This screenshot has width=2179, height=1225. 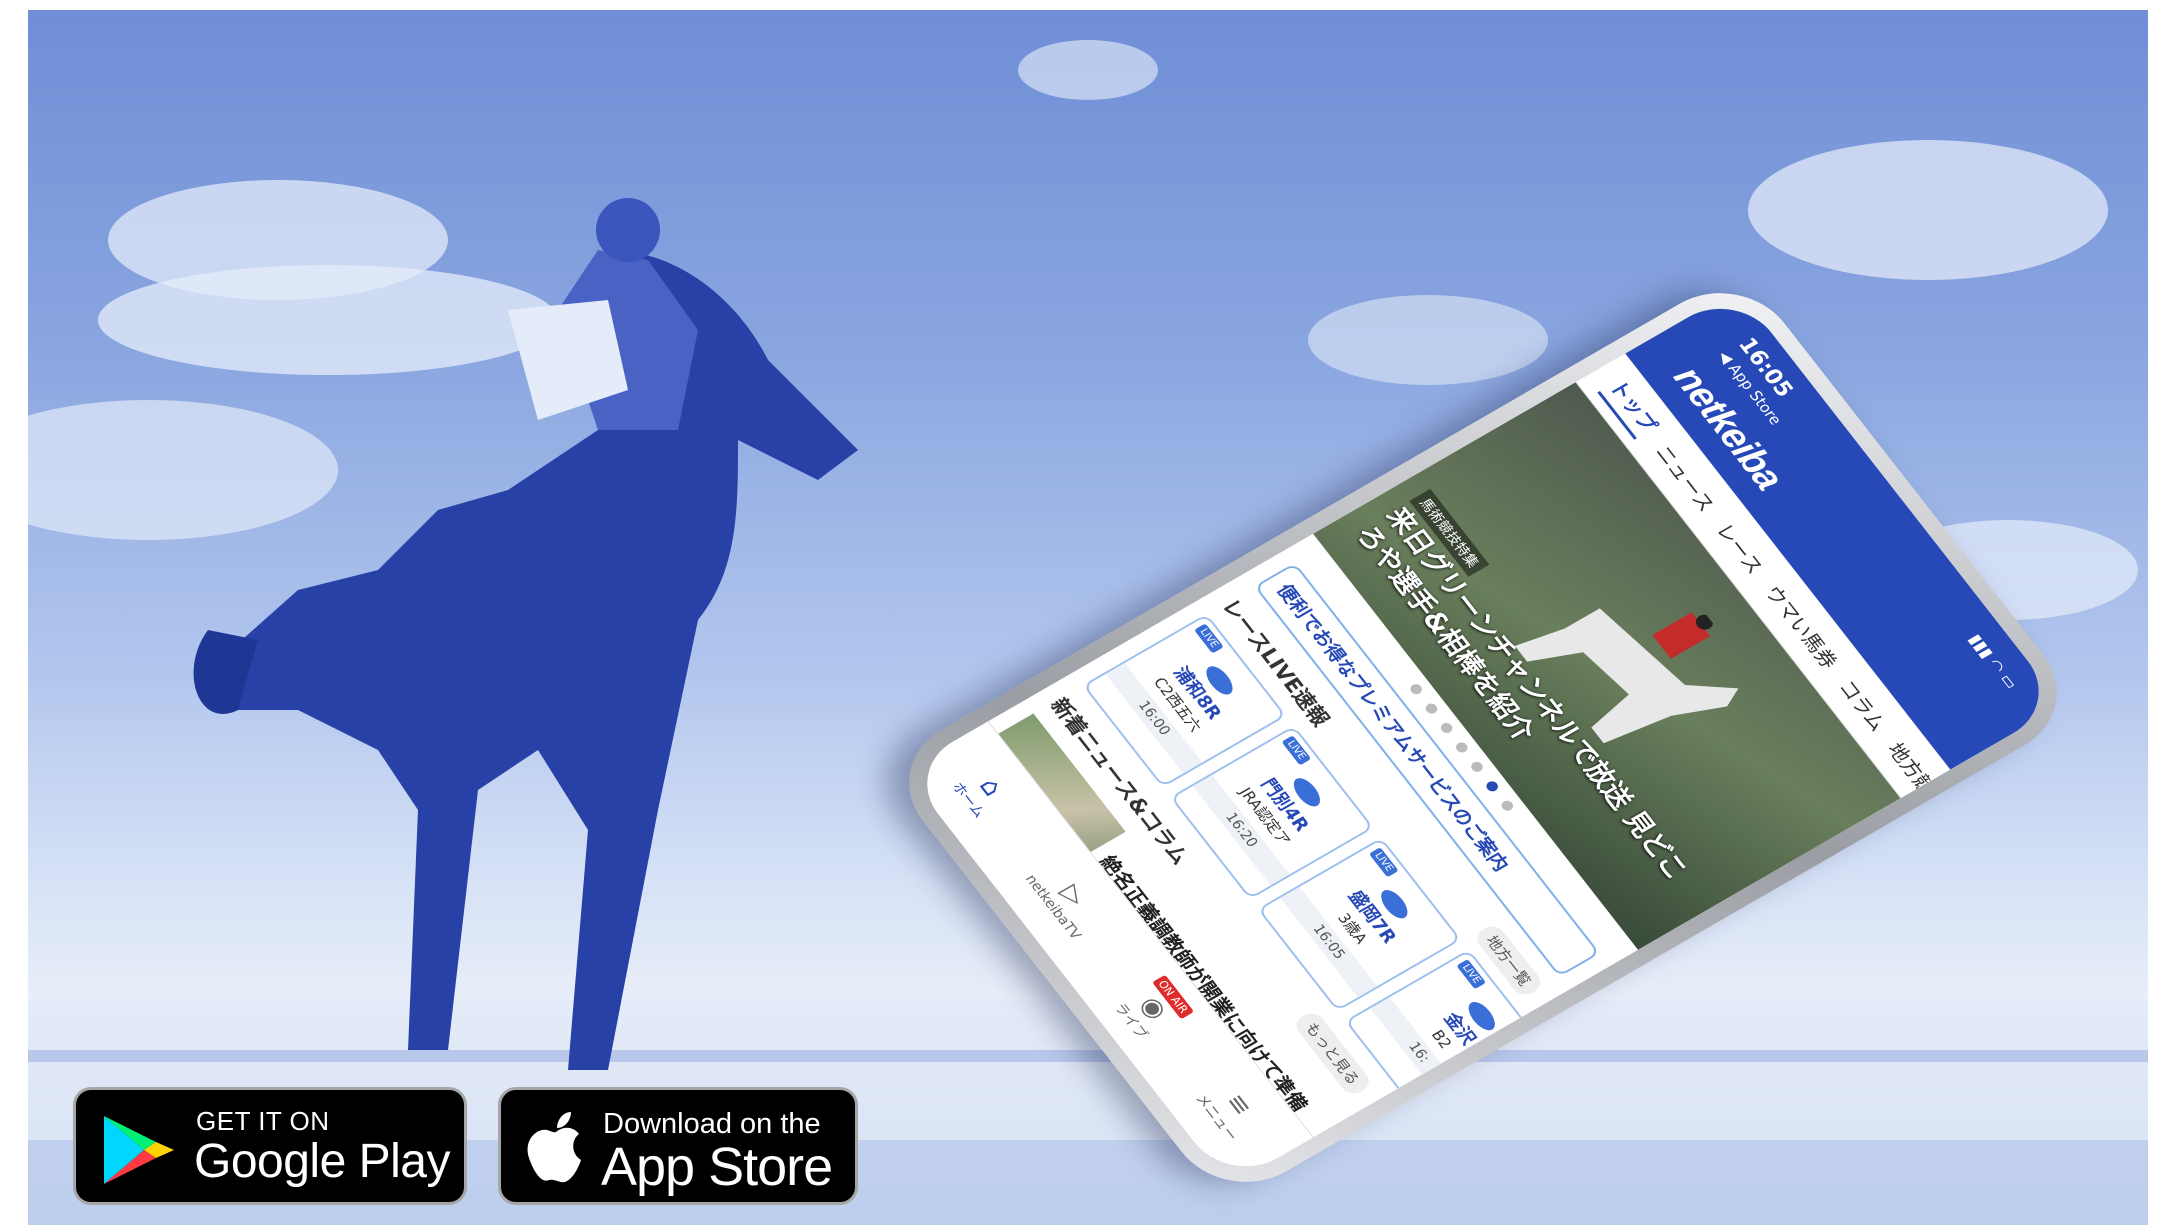 I want to click on nav-live: ON AIR ◉ ライブ, so click(x=1151, y=1009).